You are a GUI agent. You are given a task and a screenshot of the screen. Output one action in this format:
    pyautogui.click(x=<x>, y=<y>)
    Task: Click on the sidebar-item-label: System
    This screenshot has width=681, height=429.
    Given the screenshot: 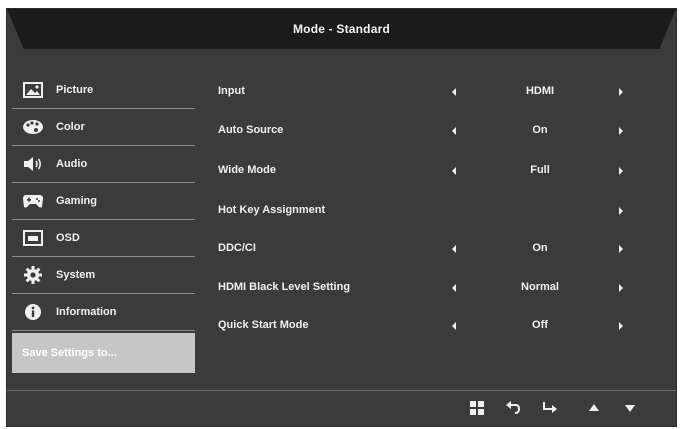 What is the action you would take?
    pyautogui.click(x=76, y=275)
    